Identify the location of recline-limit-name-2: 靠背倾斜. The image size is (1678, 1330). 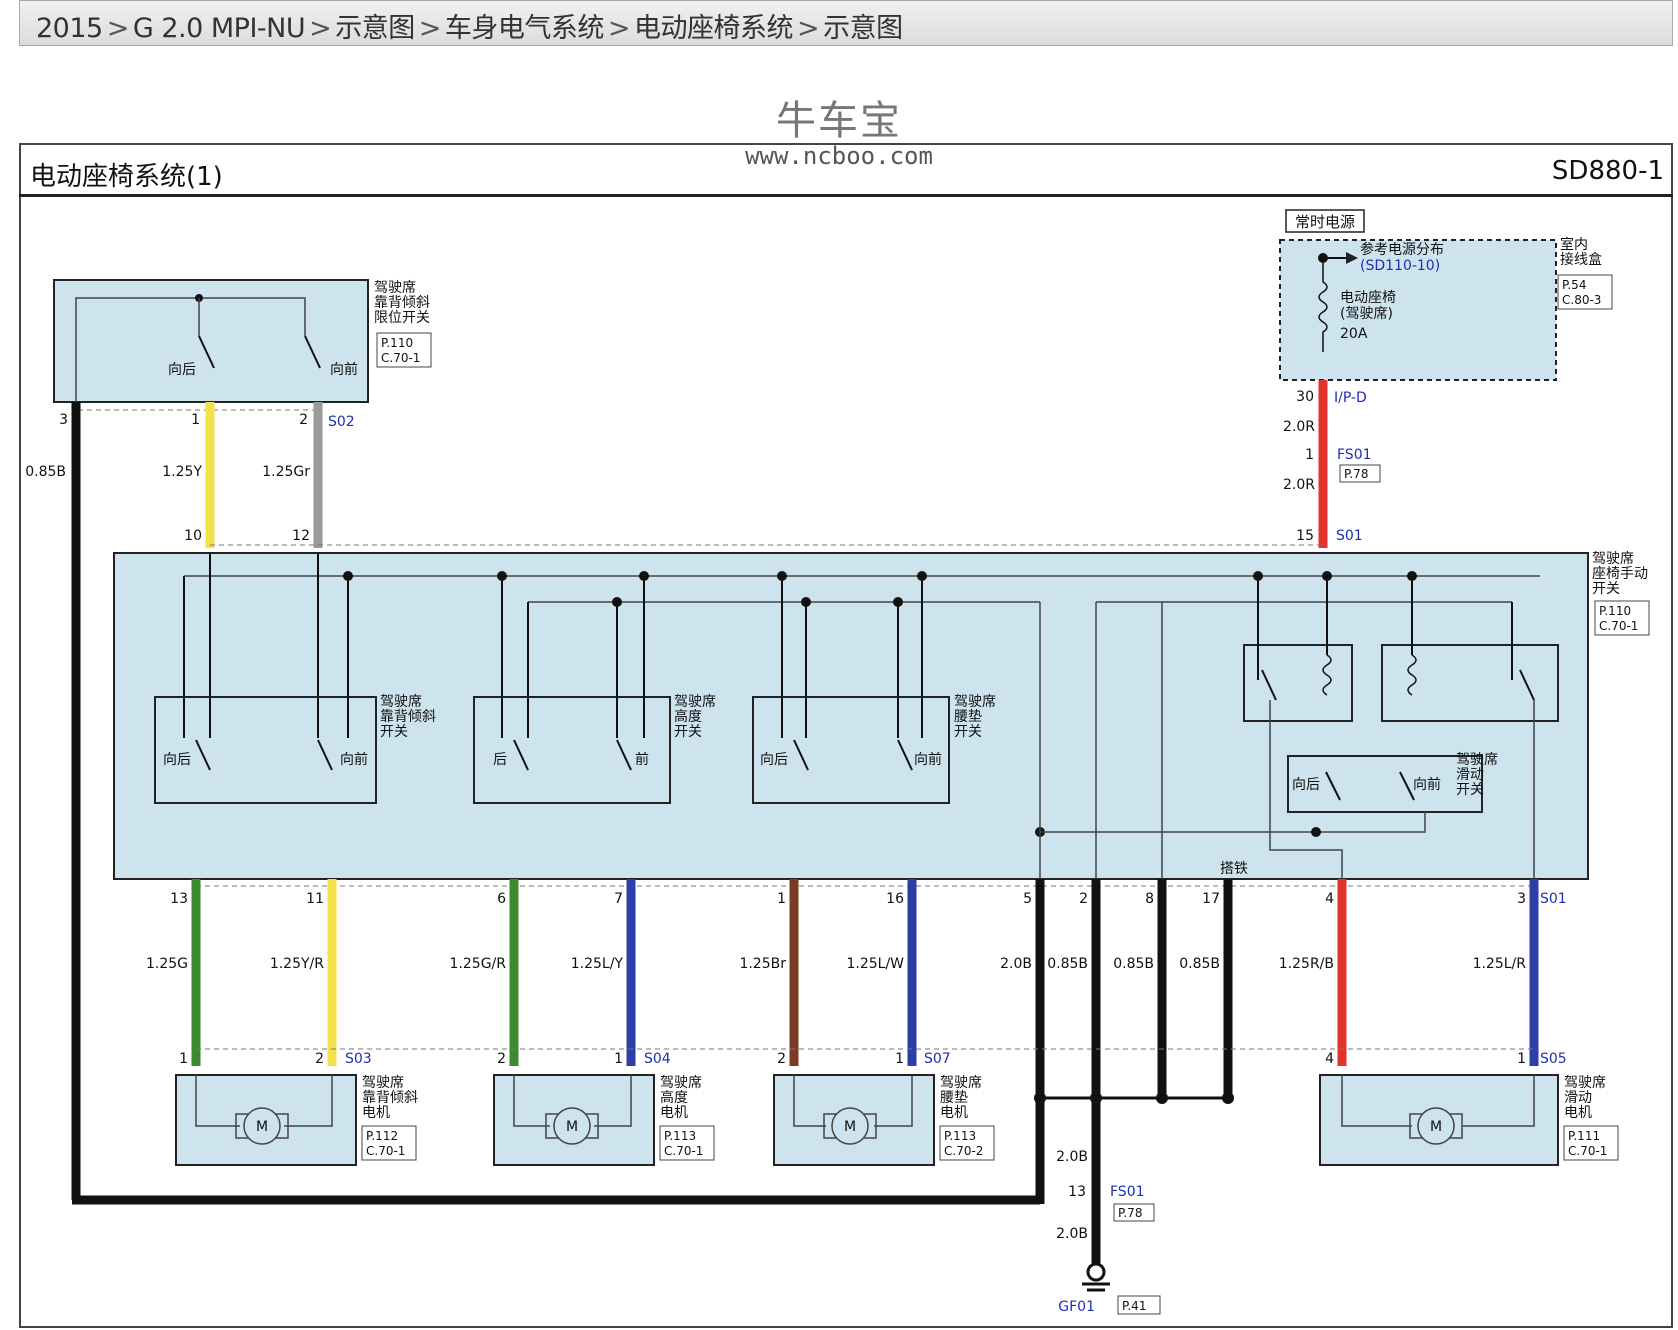
(402, 303).